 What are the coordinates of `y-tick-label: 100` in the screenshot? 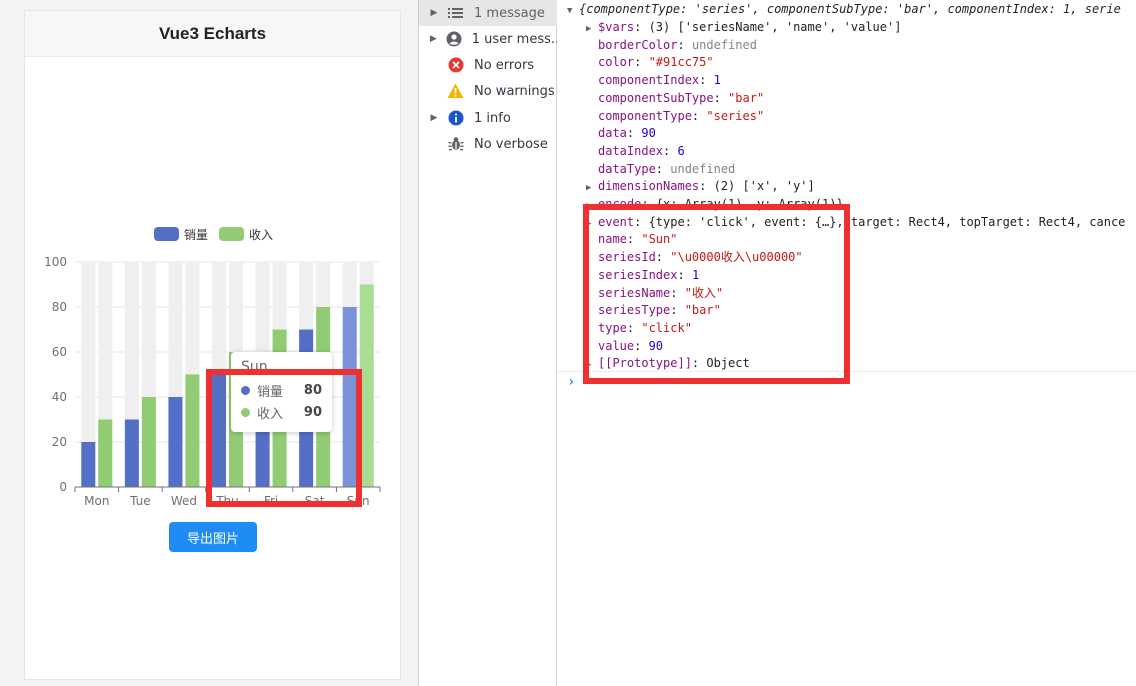 It's located at (55, 262).